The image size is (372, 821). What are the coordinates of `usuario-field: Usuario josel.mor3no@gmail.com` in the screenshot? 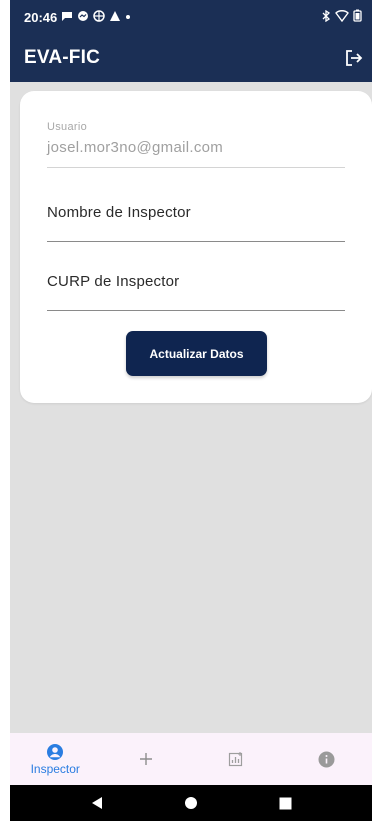 It's located at (196, 144).